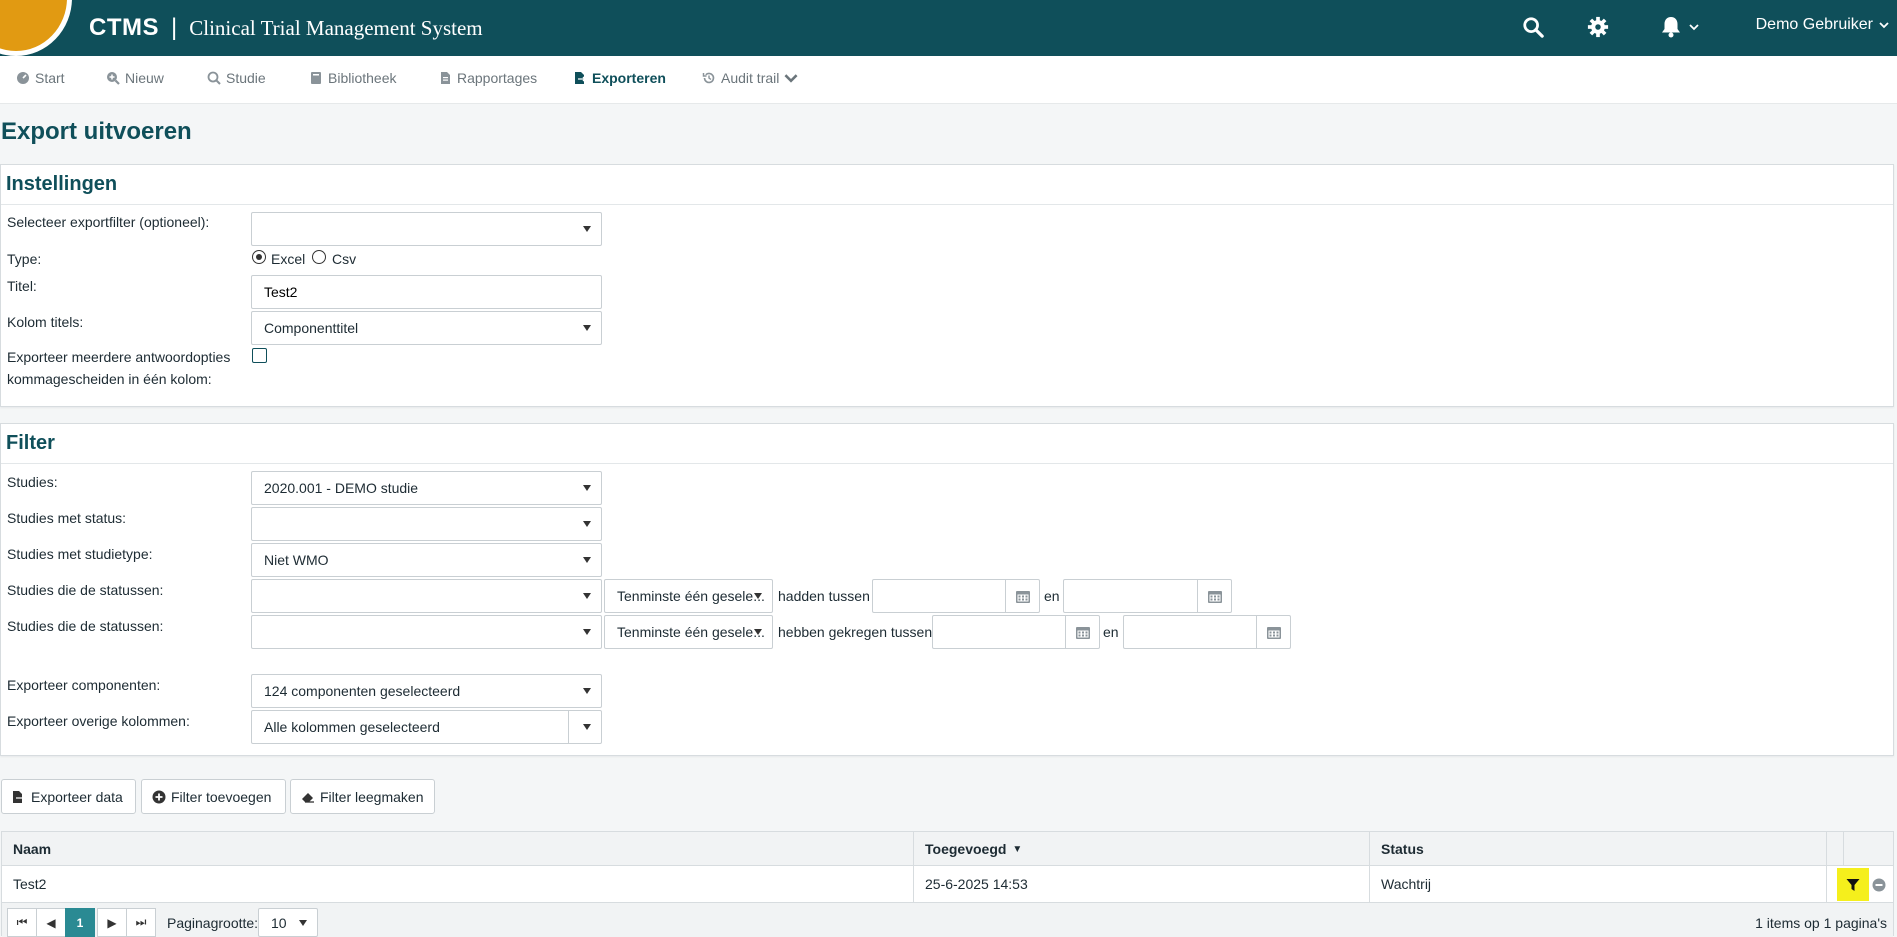  What do you see at coordinates (288, 922) in the screenshot?
I see `page-size-select: 10` at bounding box center [288, 922].